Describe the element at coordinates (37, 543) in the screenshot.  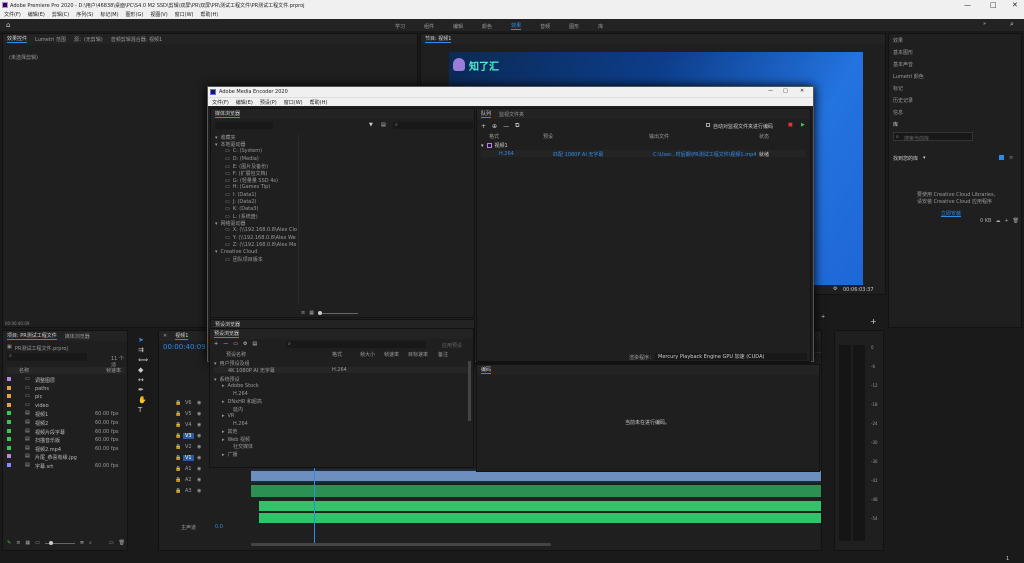
I see `freeform-icon: ▭` at that location.